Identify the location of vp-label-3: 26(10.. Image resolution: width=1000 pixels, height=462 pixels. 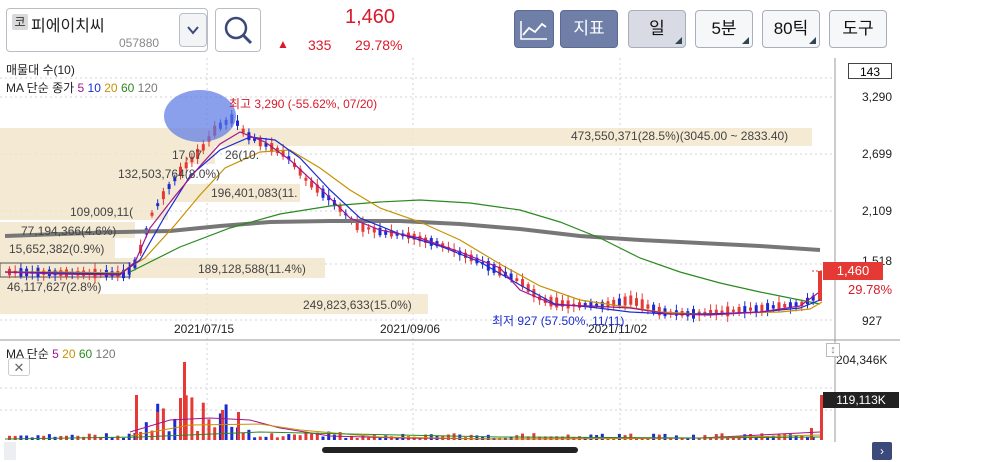
(242, 155).